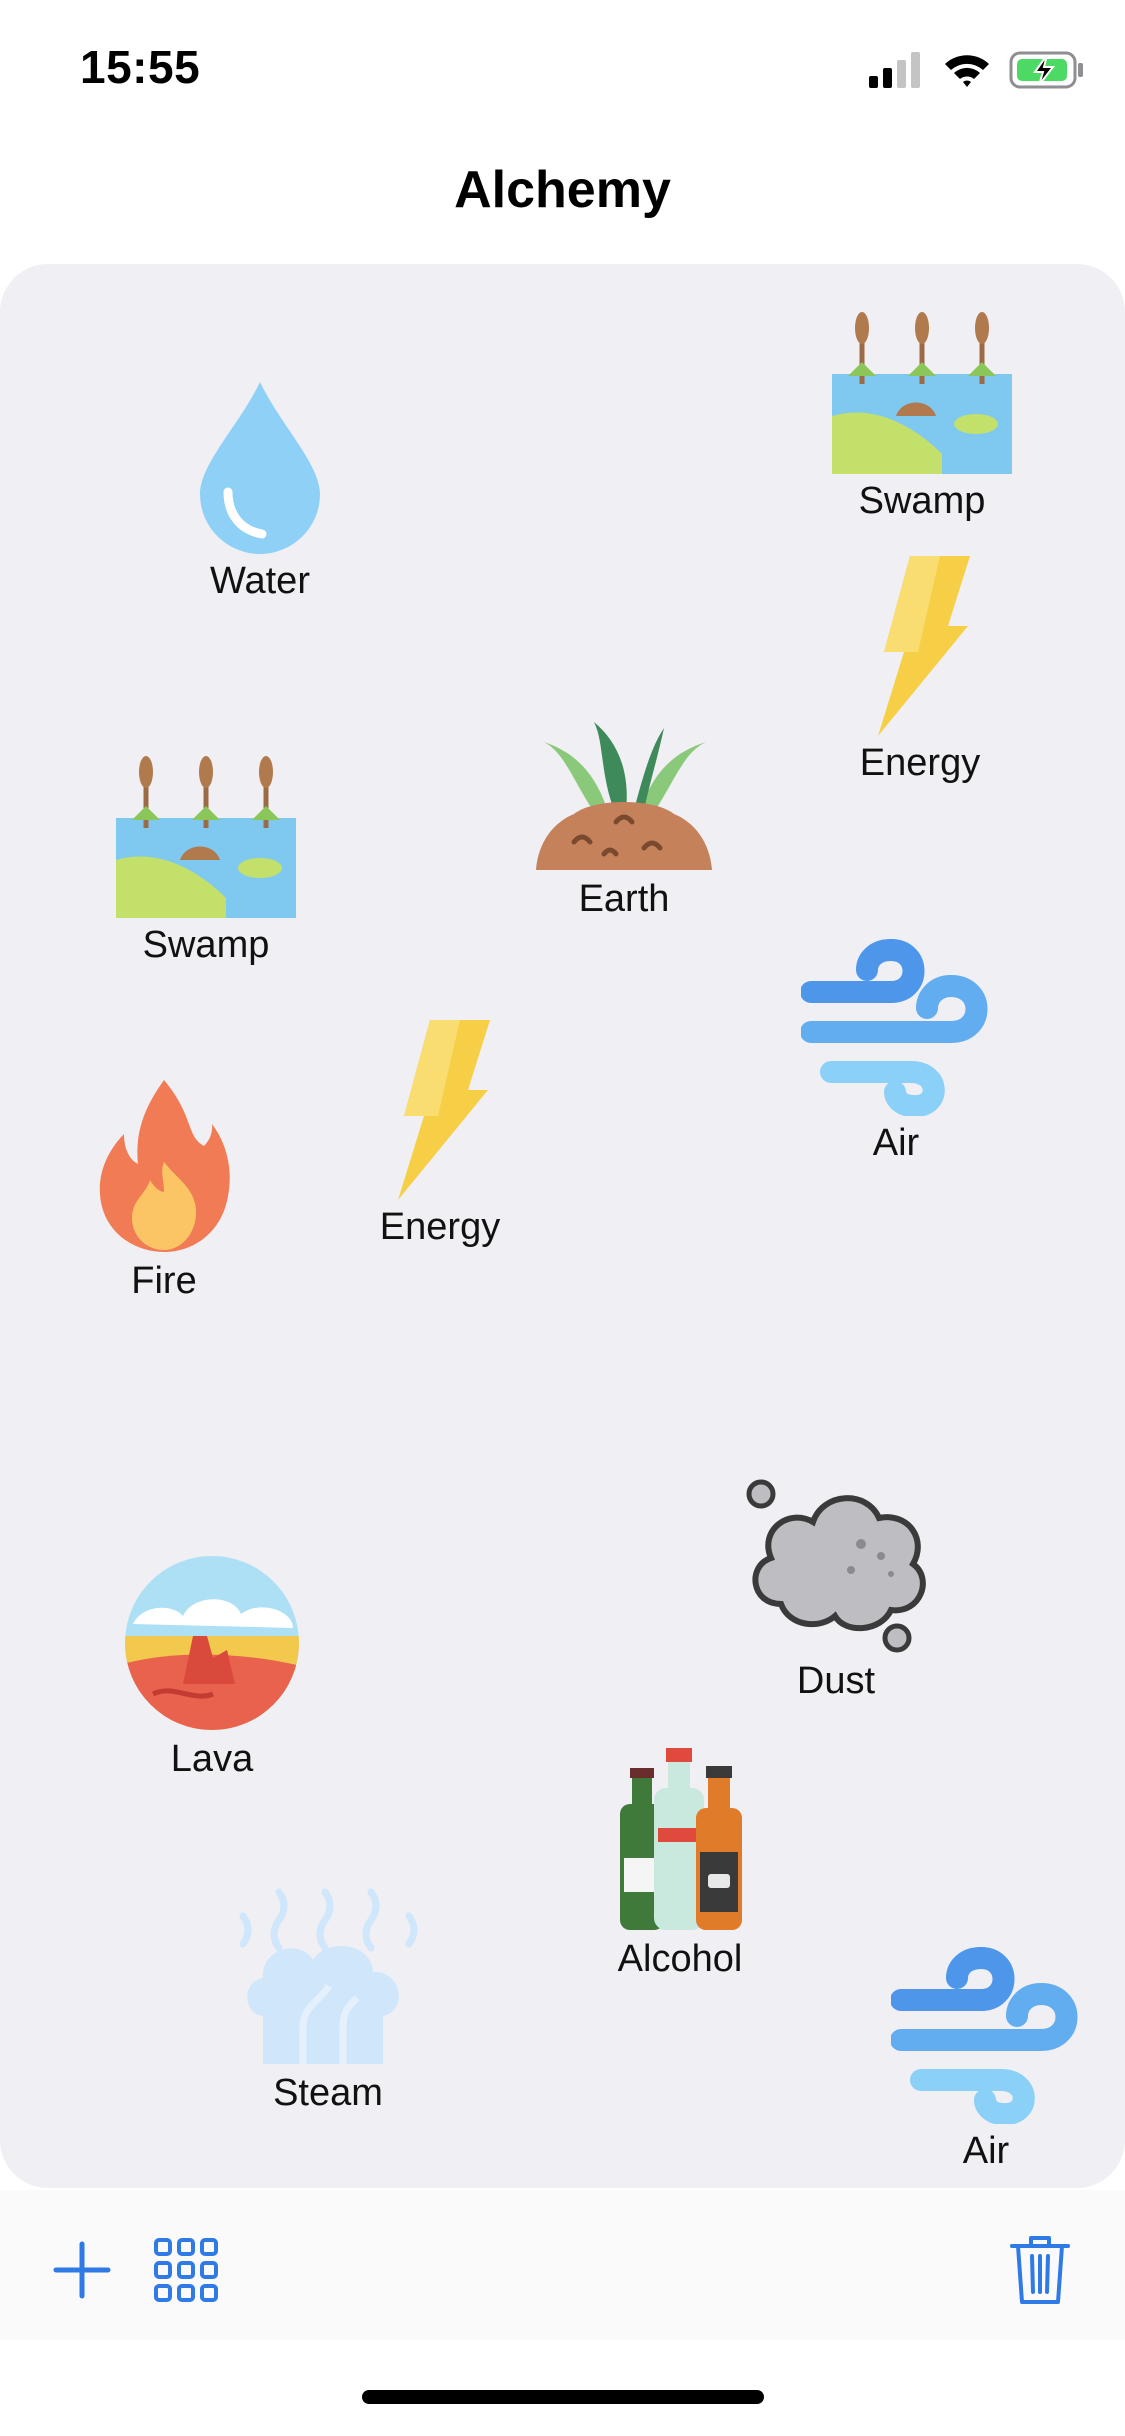  I want to click on status-icons, so click(977, 70).